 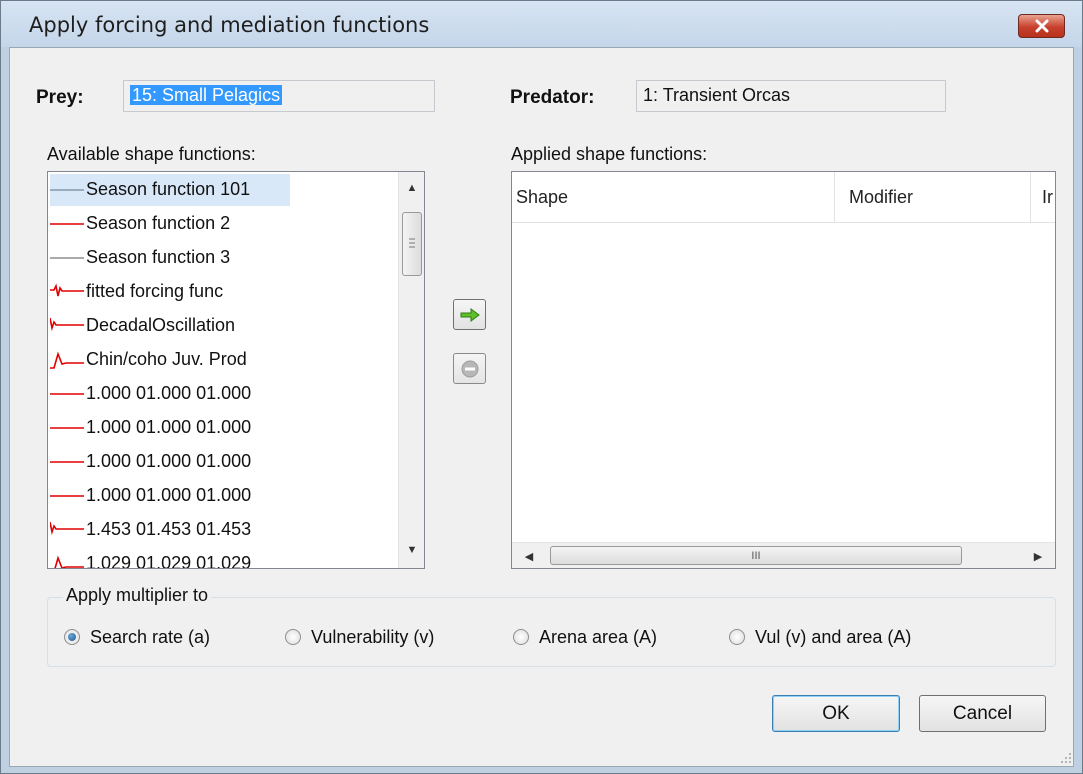 I want to click on list-item: 1.453 01.453 01.453, so click(x=170, y=530).